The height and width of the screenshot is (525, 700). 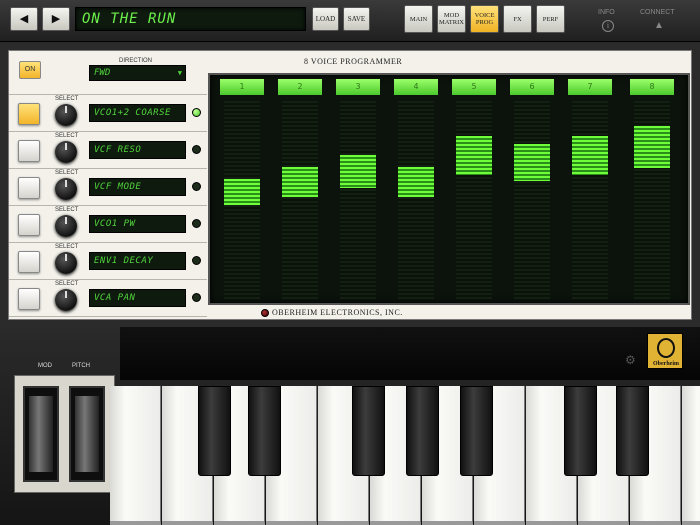 I want to click on pitch-wheel-label: PITCH, so click(x=81, y=366).